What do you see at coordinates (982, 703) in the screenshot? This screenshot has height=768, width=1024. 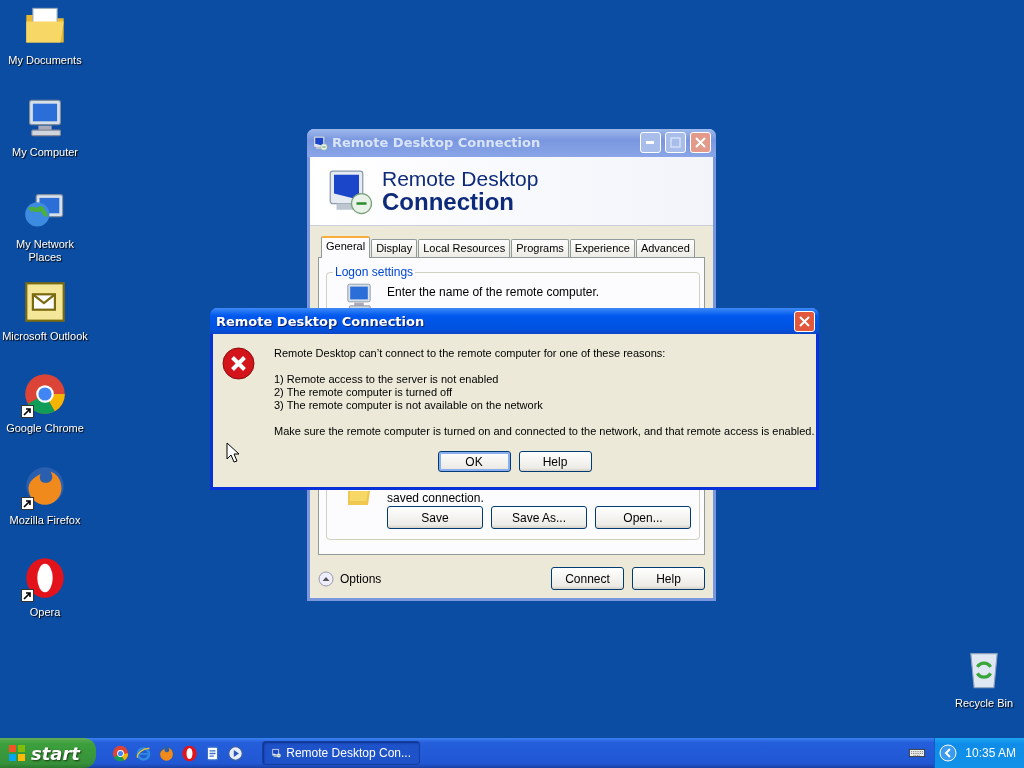 I see `icon-label: Recycle Bin` at bounding box center [982, 703].